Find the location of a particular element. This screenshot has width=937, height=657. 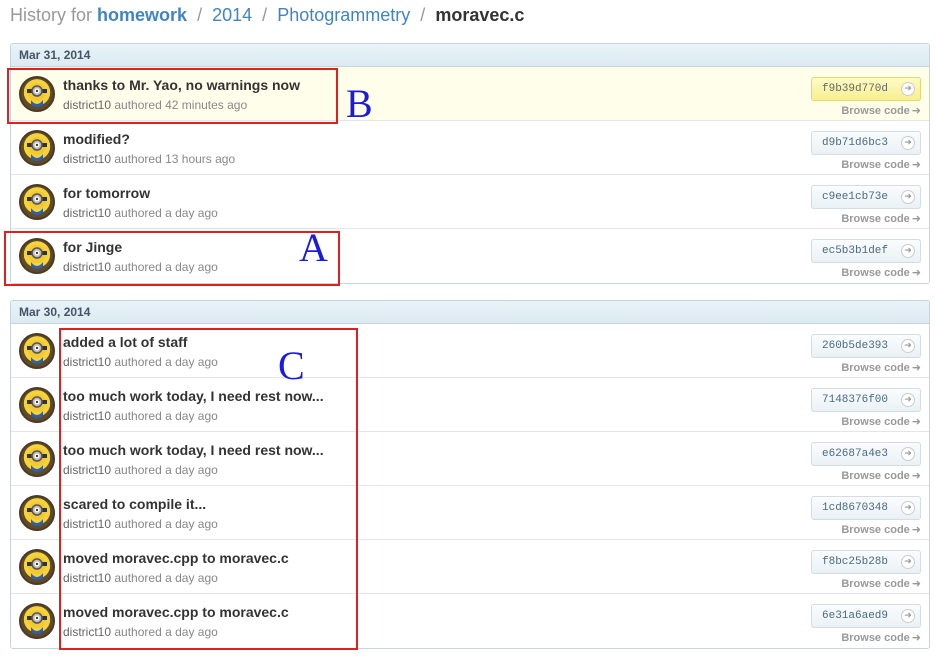

commit-sha: f9b39d770d is located at coordinates (855, 89).